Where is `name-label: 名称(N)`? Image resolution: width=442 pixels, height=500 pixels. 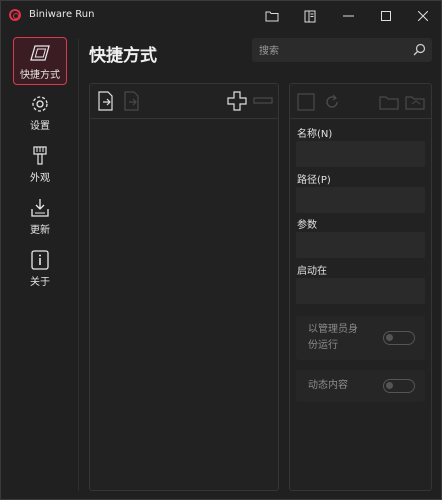
name-label: 名称(N) is located at coordinates (315, 134).